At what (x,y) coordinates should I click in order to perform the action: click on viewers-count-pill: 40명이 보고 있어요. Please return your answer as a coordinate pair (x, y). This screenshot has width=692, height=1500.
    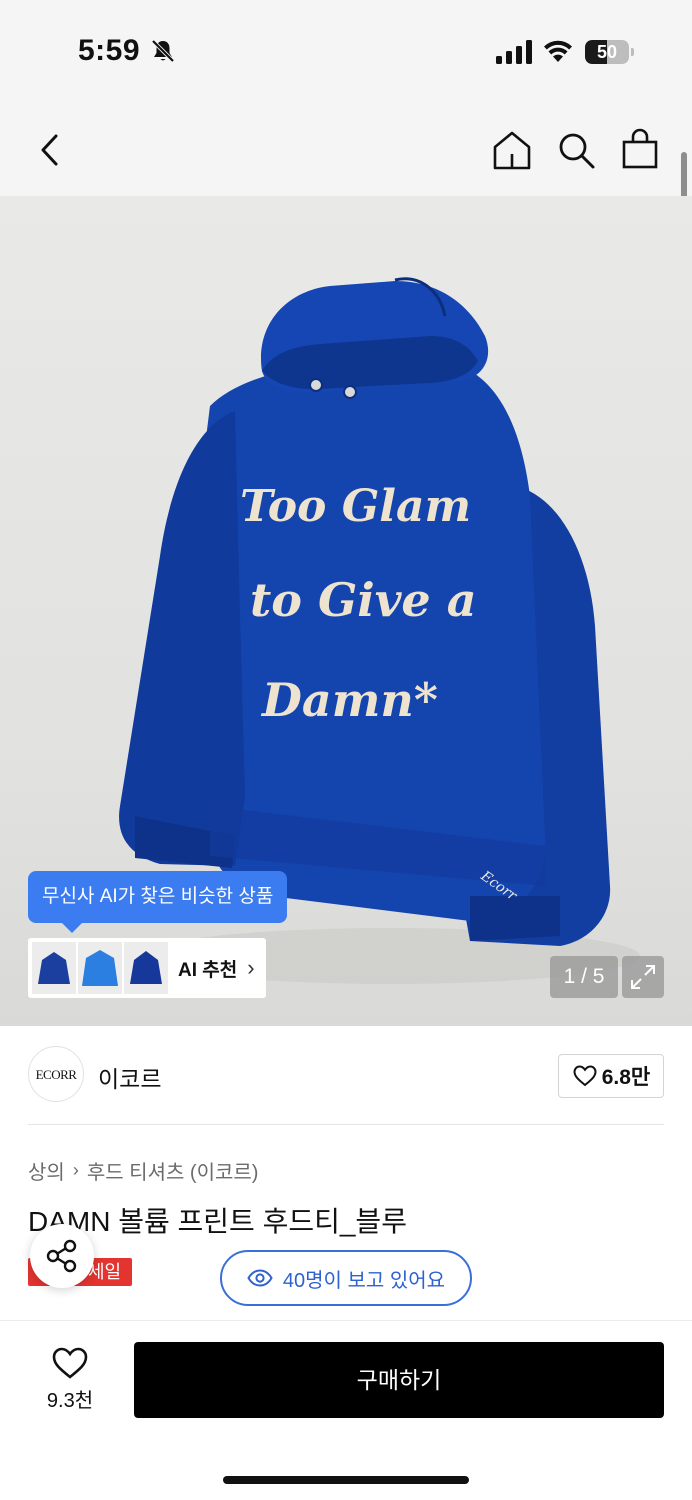
    Looking at the image, I should click on (346, 1278).